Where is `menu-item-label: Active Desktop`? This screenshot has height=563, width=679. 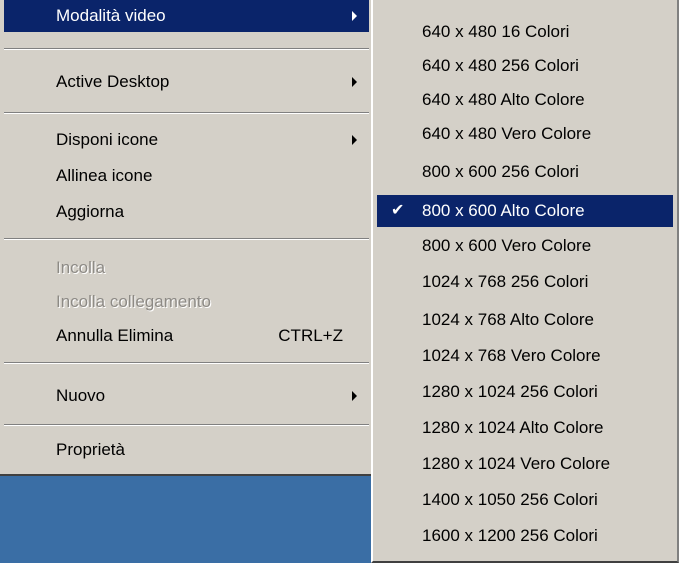 menu-item-label: Active Desktop is located at coordinates (113, 81).